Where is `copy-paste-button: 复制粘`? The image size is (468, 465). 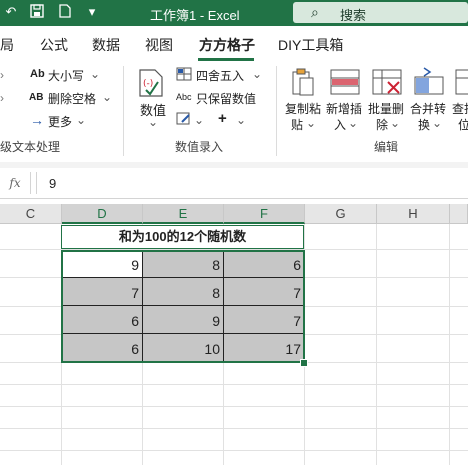
copy-paste-button: 复制粘 is located at coordinates (303, 108).